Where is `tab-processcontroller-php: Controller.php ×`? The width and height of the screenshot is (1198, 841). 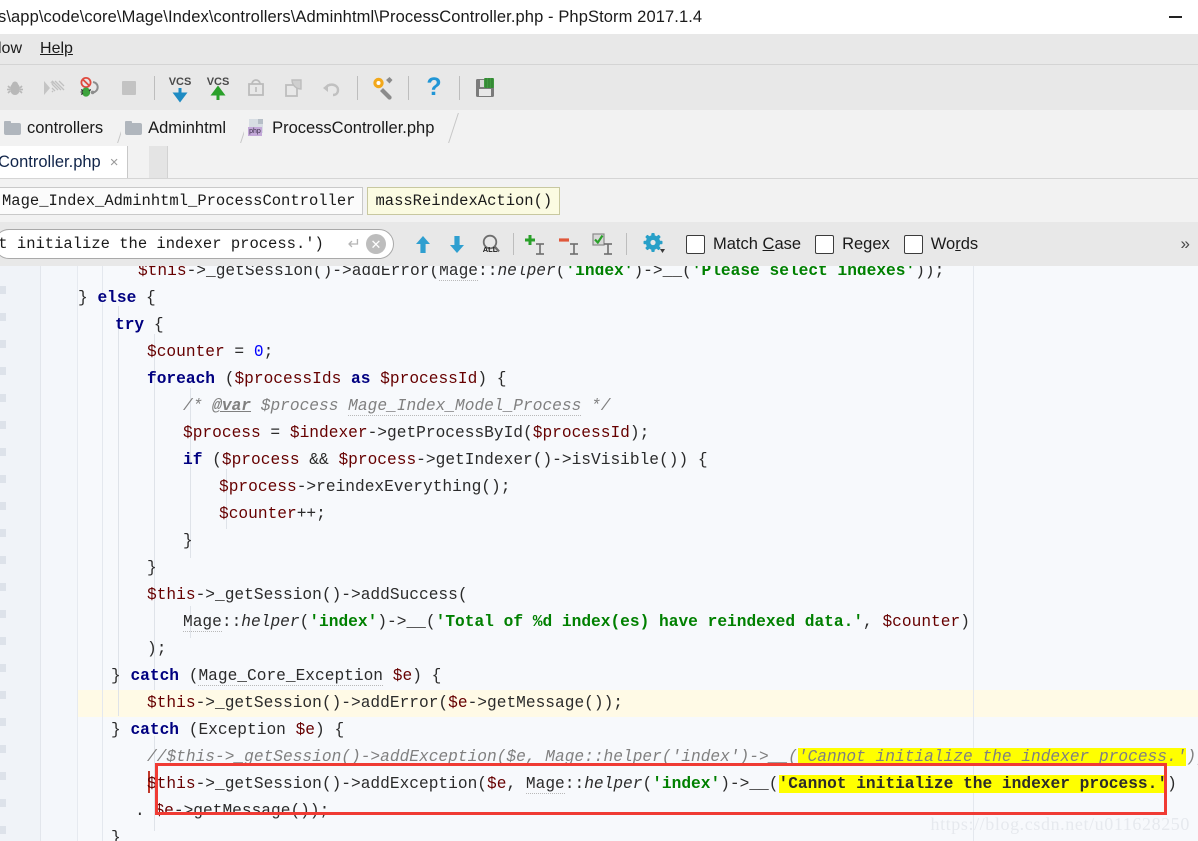 tab-processcontroller-php: Controller.php × is located at coordinates (64, 162).